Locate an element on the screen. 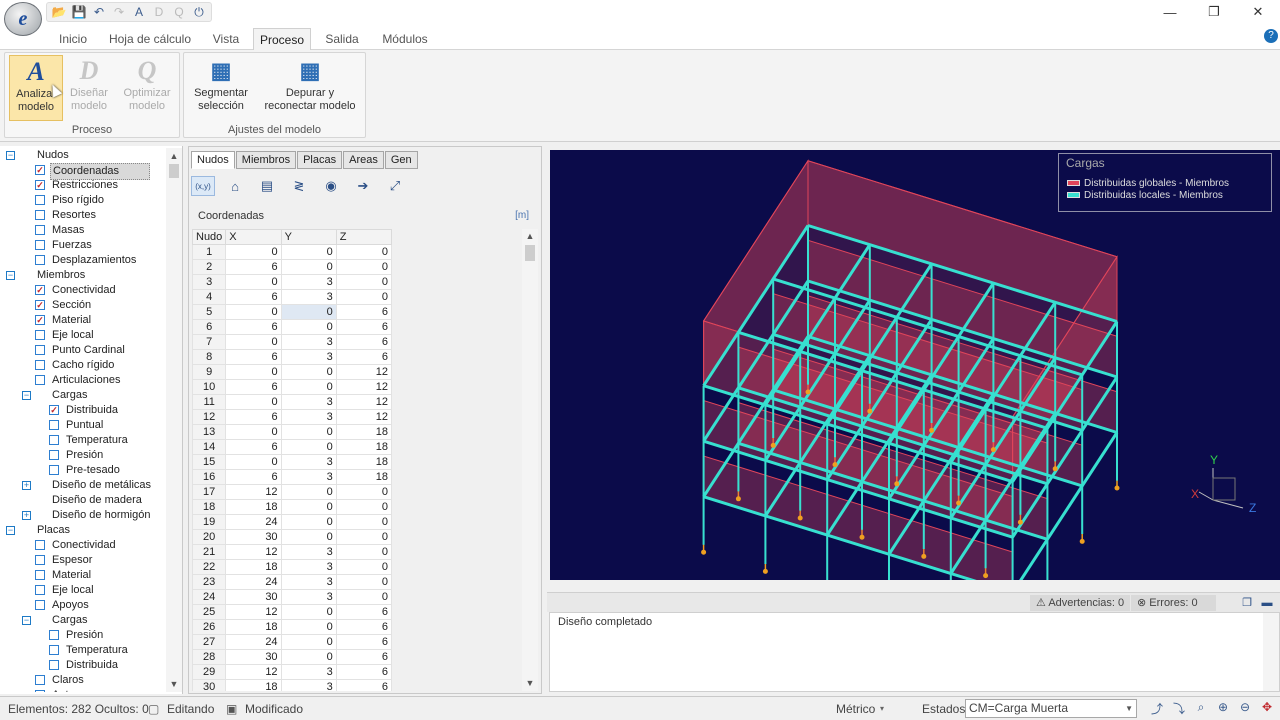 This screenshot has width=1280, height=720. sheet-tab-areas: Areas is located at coordinates (363, 160).